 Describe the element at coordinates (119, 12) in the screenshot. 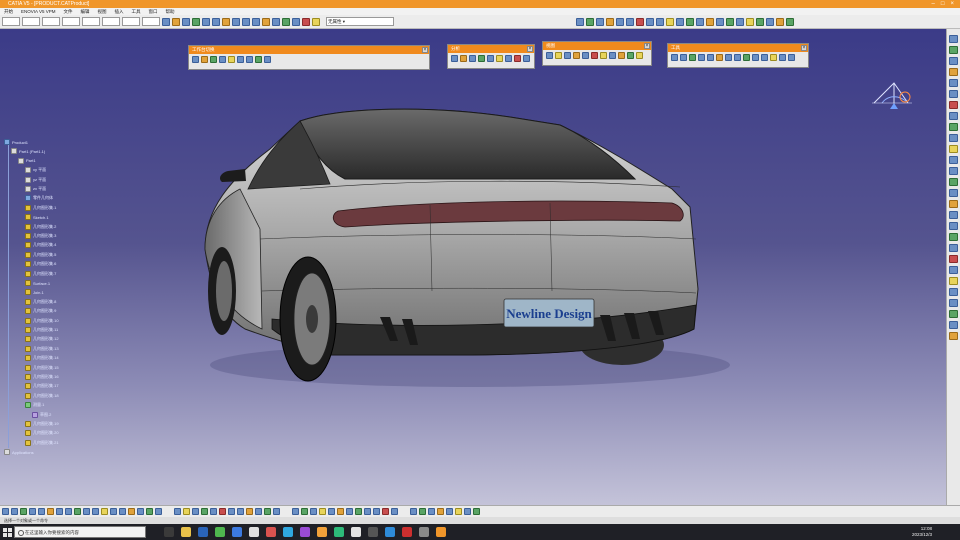

I see `menu-item-insert: 插入` at that location.